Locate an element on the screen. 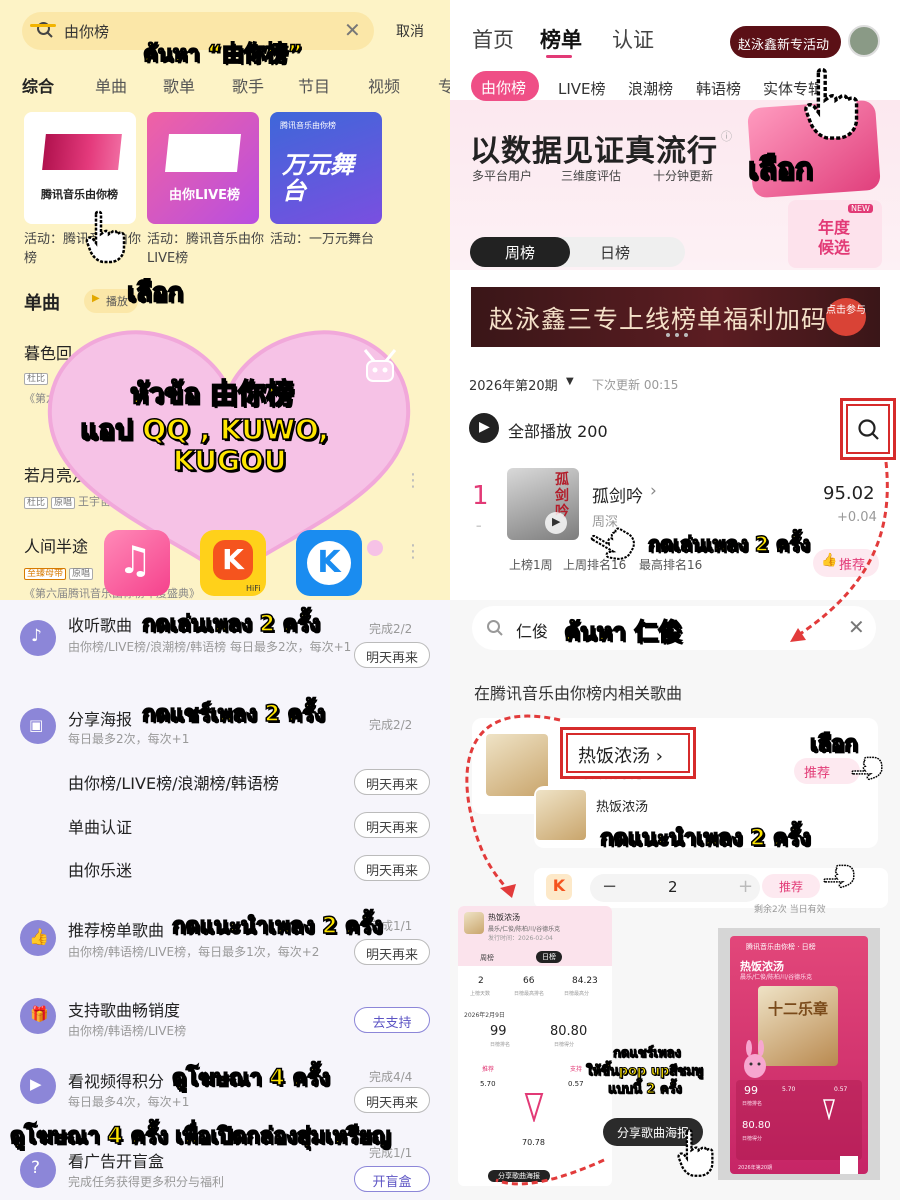 Image resolution: width=900 pixels, height=1200 pixels. music-note-icon: ♫ is located at coordinates (135, 560).